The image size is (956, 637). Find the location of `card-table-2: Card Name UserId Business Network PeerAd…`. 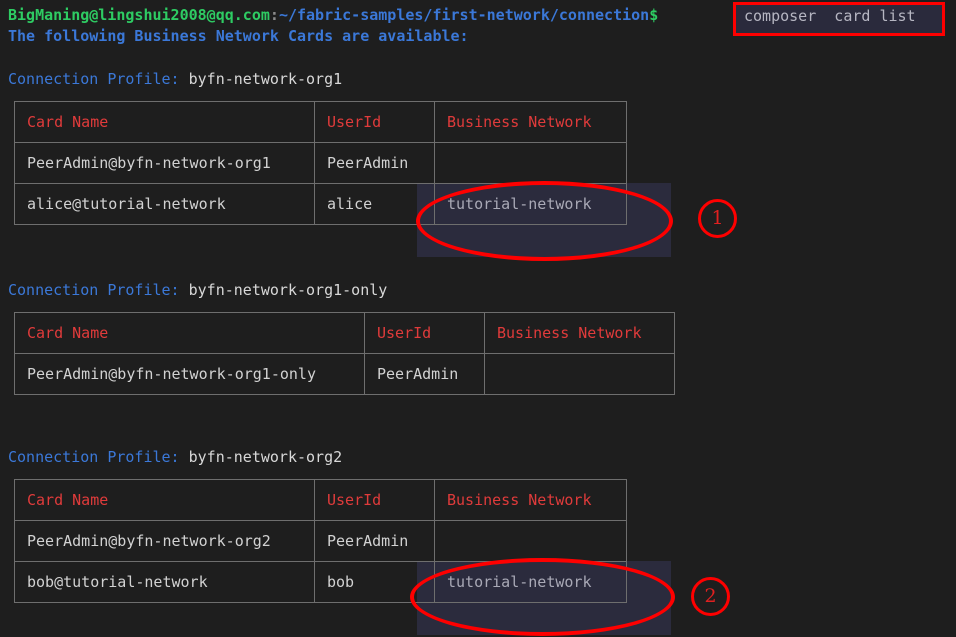

card-table-2: Card Name UserId Business Network PeerAd… is located at coordinates (344, 353).